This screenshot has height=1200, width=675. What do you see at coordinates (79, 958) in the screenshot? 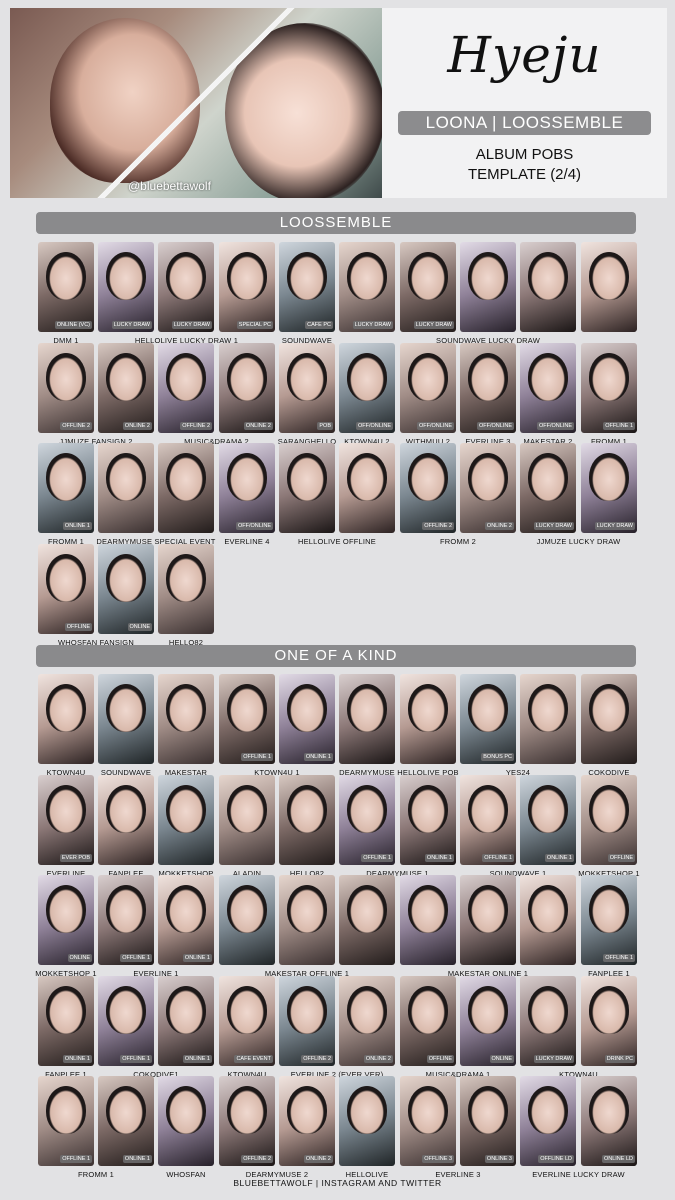
I see `photocard-tag: ONLINE` at bounding box center [79, 958].